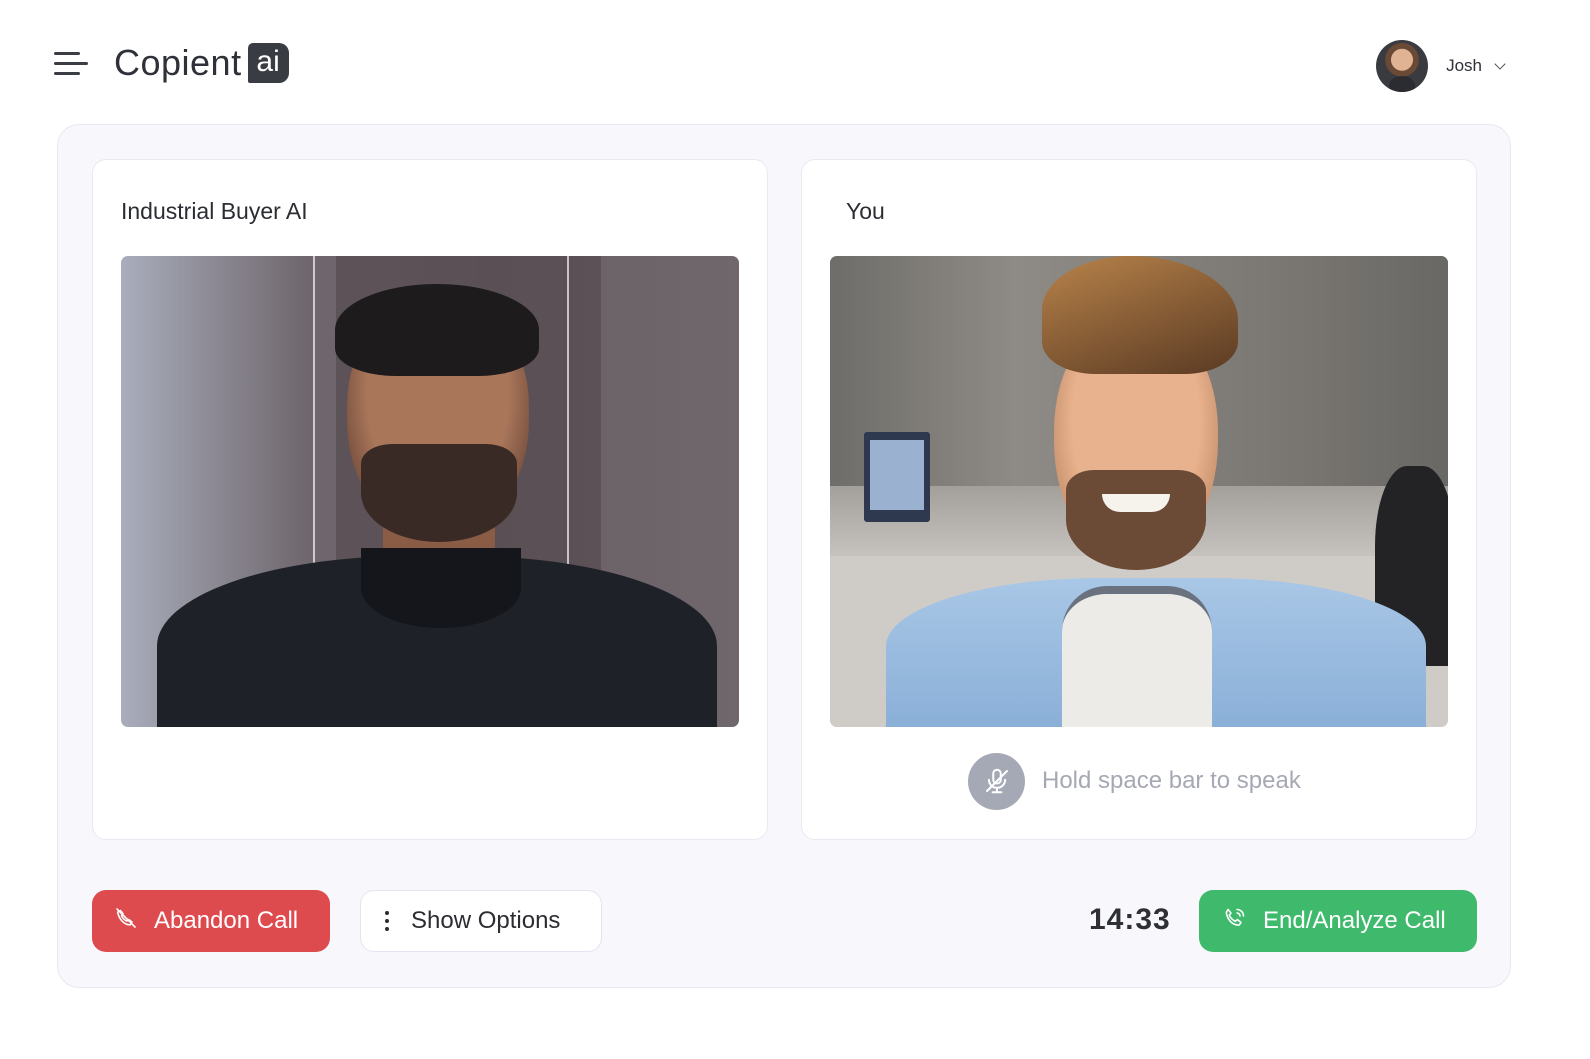 The width and height of the screenshot is (1590, 1059). Describe the element at coordinates (226, 920) in the screenshot. I see `abandon-call-label: Abandon Call` at that location.